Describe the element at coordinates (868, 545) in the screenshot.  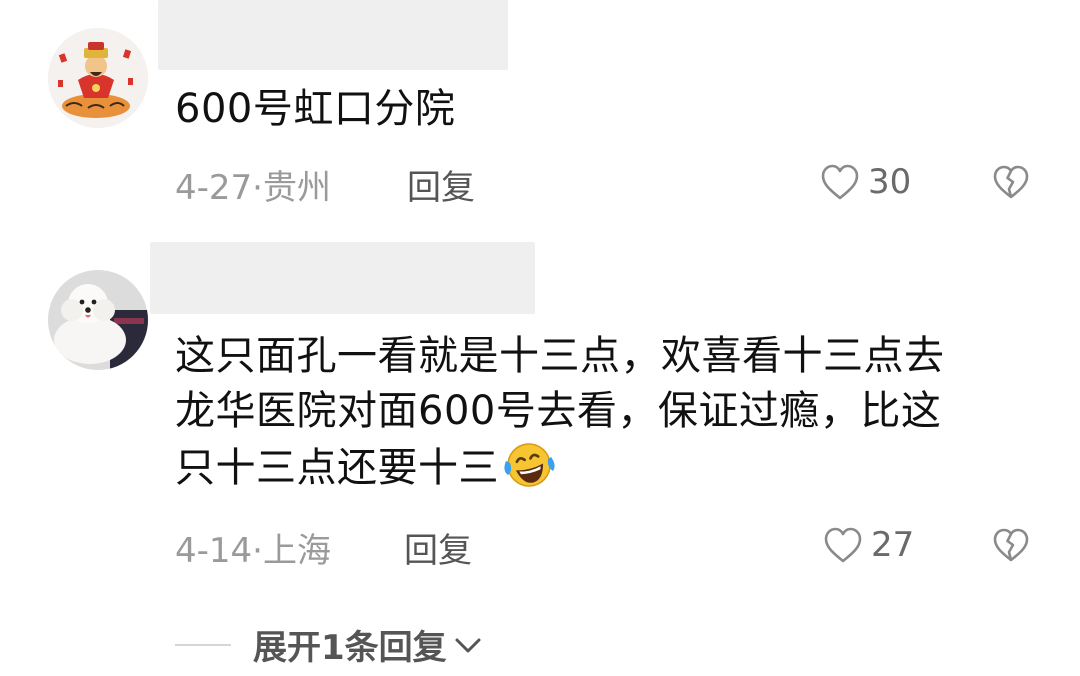
I see `like-button: 27` at that location.